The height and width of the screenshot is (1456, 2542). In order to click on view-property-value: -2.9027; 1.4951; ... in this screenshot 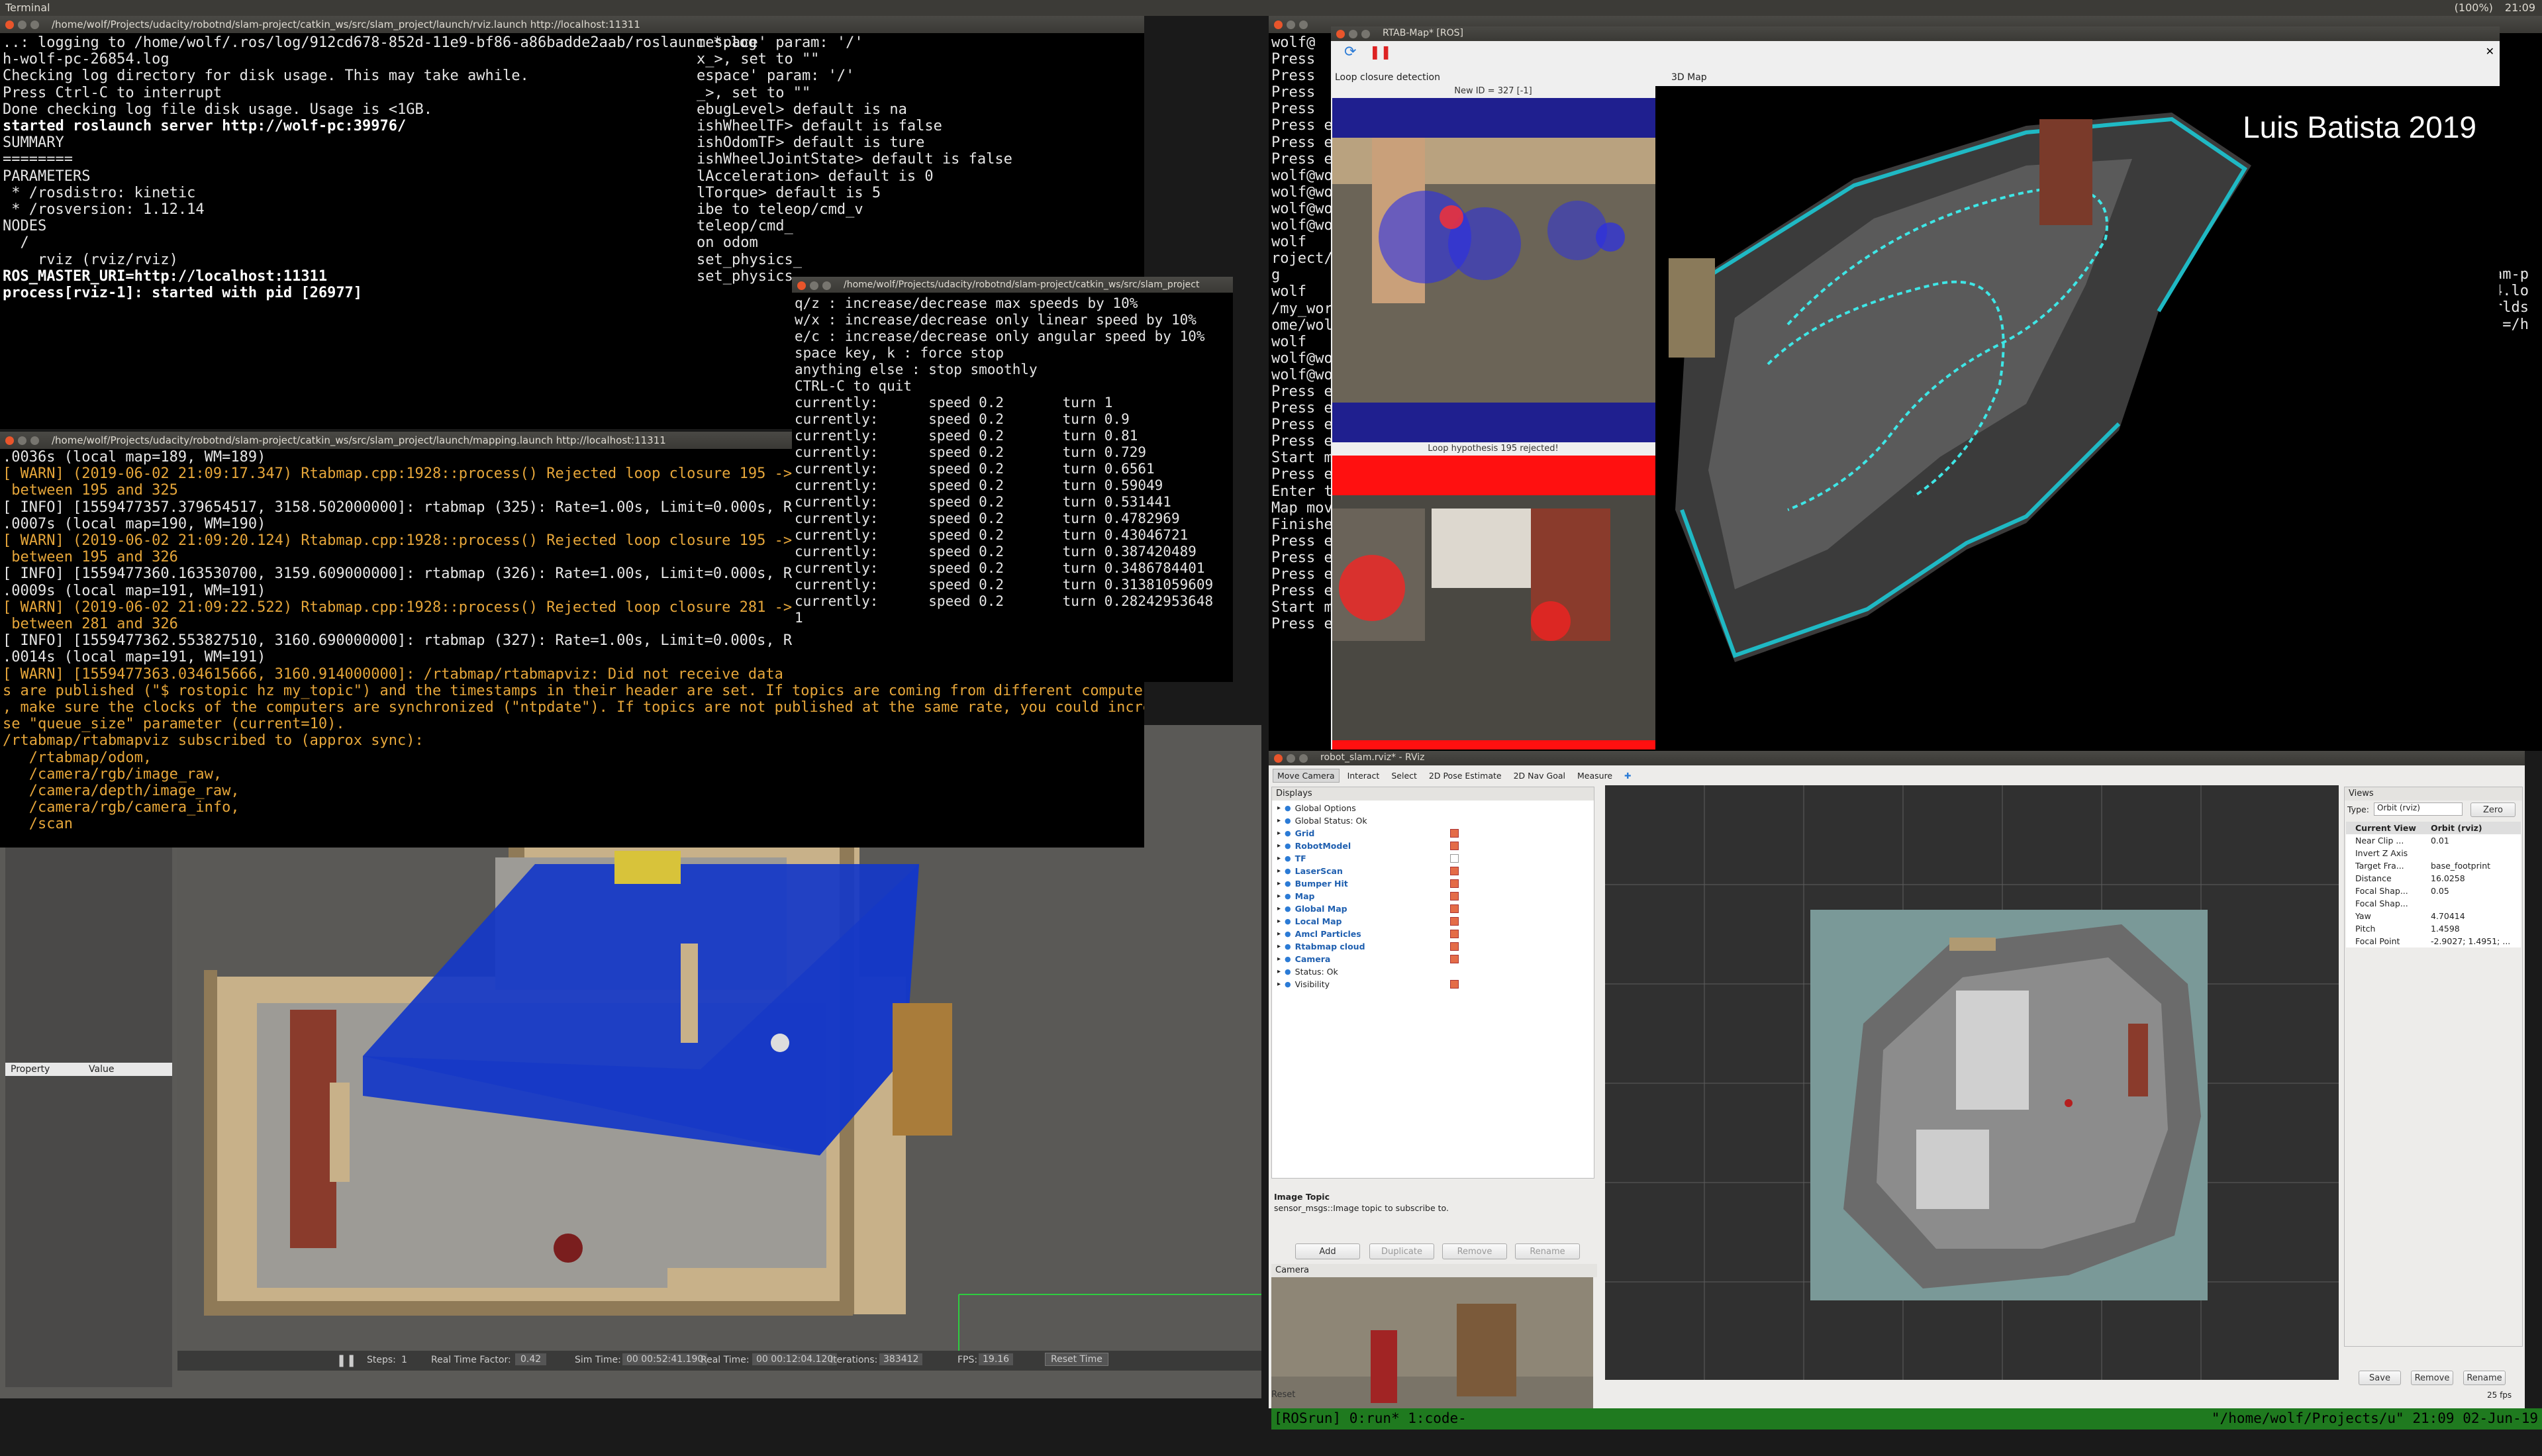, I will do `click(2471, 941)`.